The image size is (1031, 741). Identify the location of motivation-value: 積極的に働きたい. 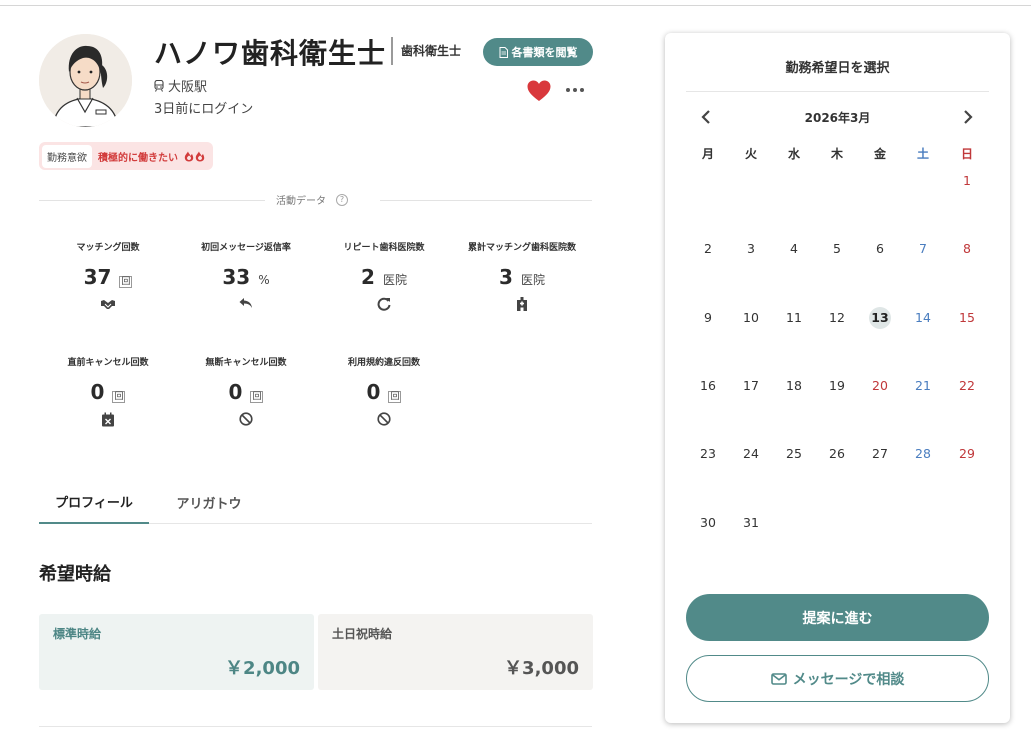
(154, 156).